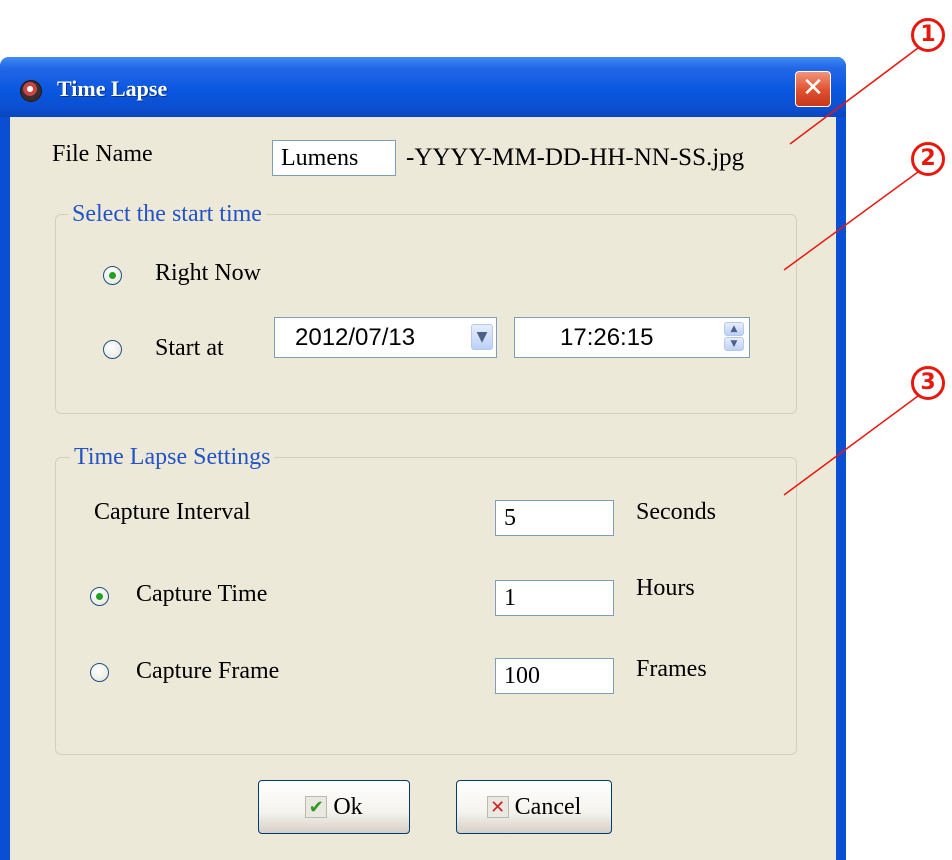 This screenshot has height=860, width=952. I want to click on callout-lines, so click(851, 271).